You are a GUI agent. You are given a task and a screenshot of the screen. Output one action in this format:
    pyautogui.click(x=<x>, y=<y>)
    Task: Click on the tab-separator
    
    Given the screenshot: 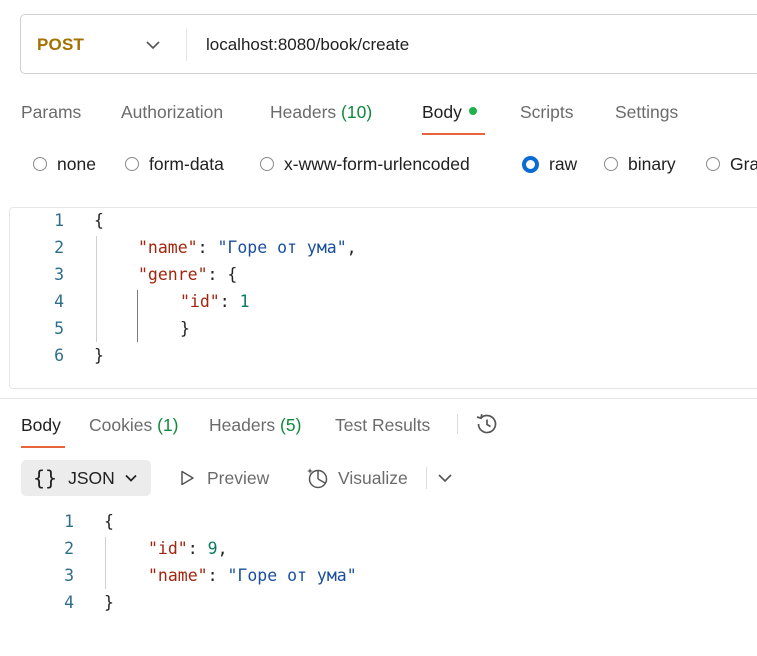 What is the action you would take?
    pyautogui.click(x=457, y=424)
    